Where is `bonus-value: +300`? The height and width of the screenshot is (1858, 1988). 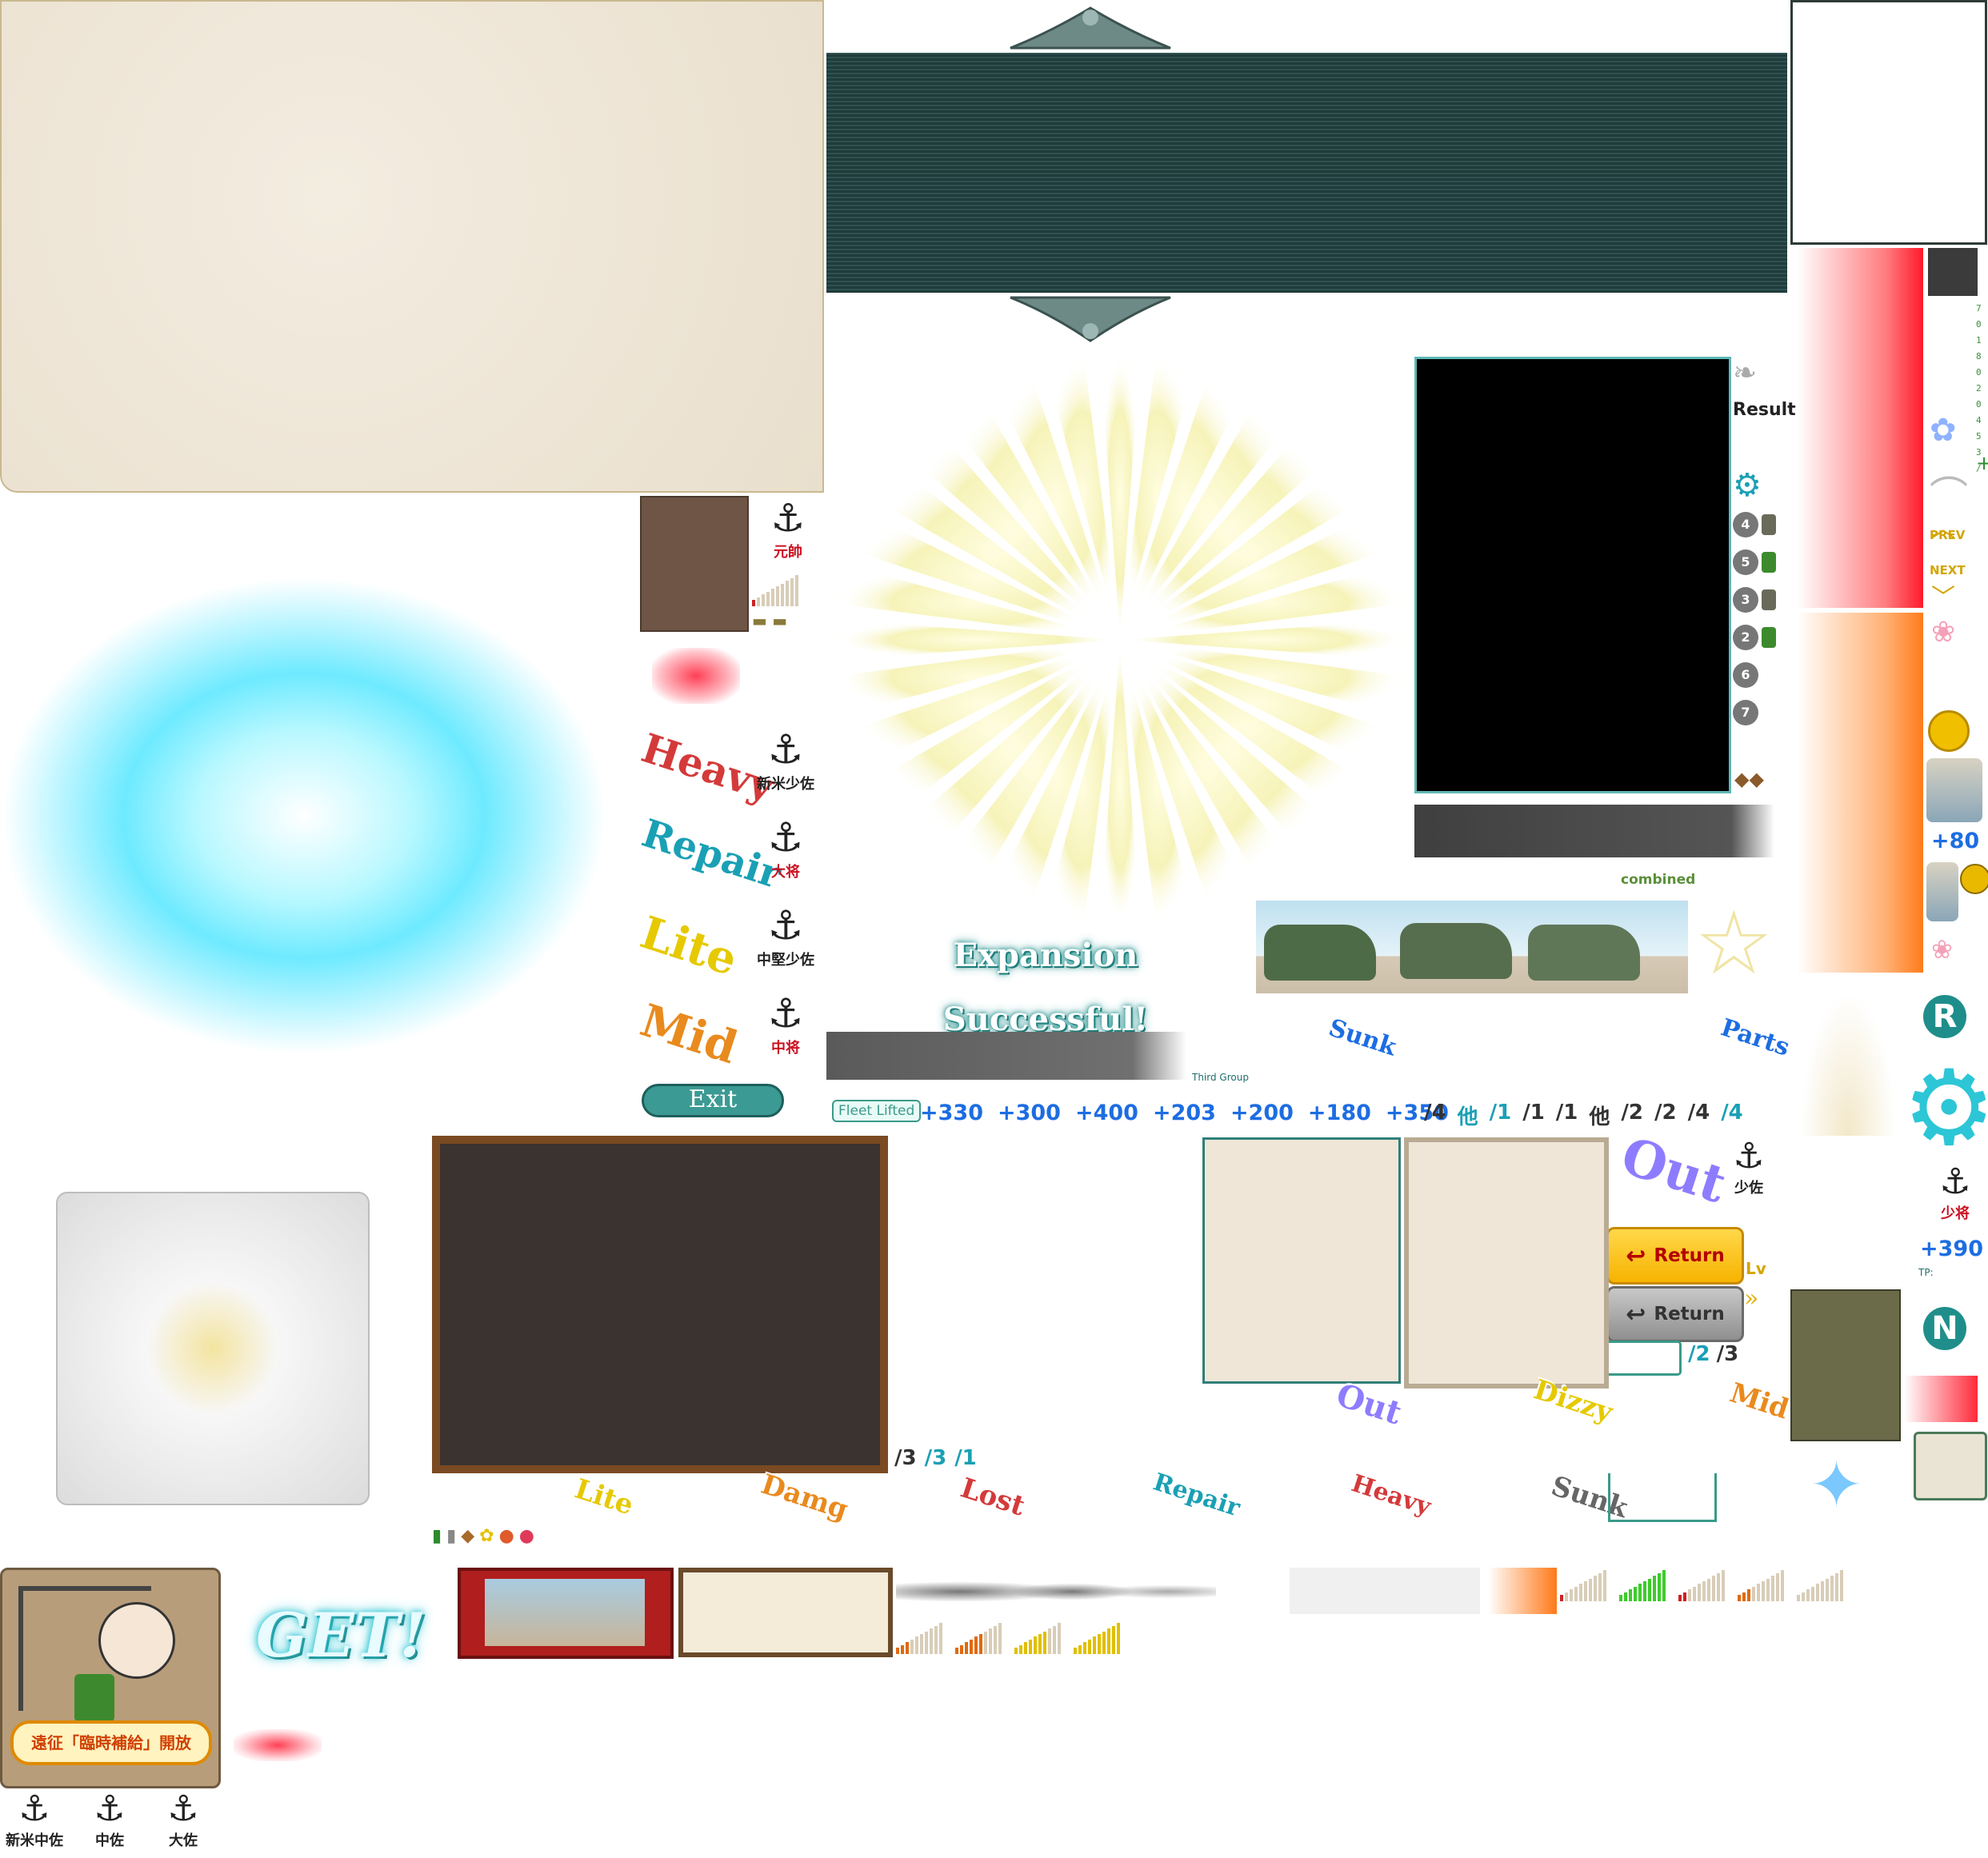 bonus-value: +300 is located at coordinates (1029, 1113).